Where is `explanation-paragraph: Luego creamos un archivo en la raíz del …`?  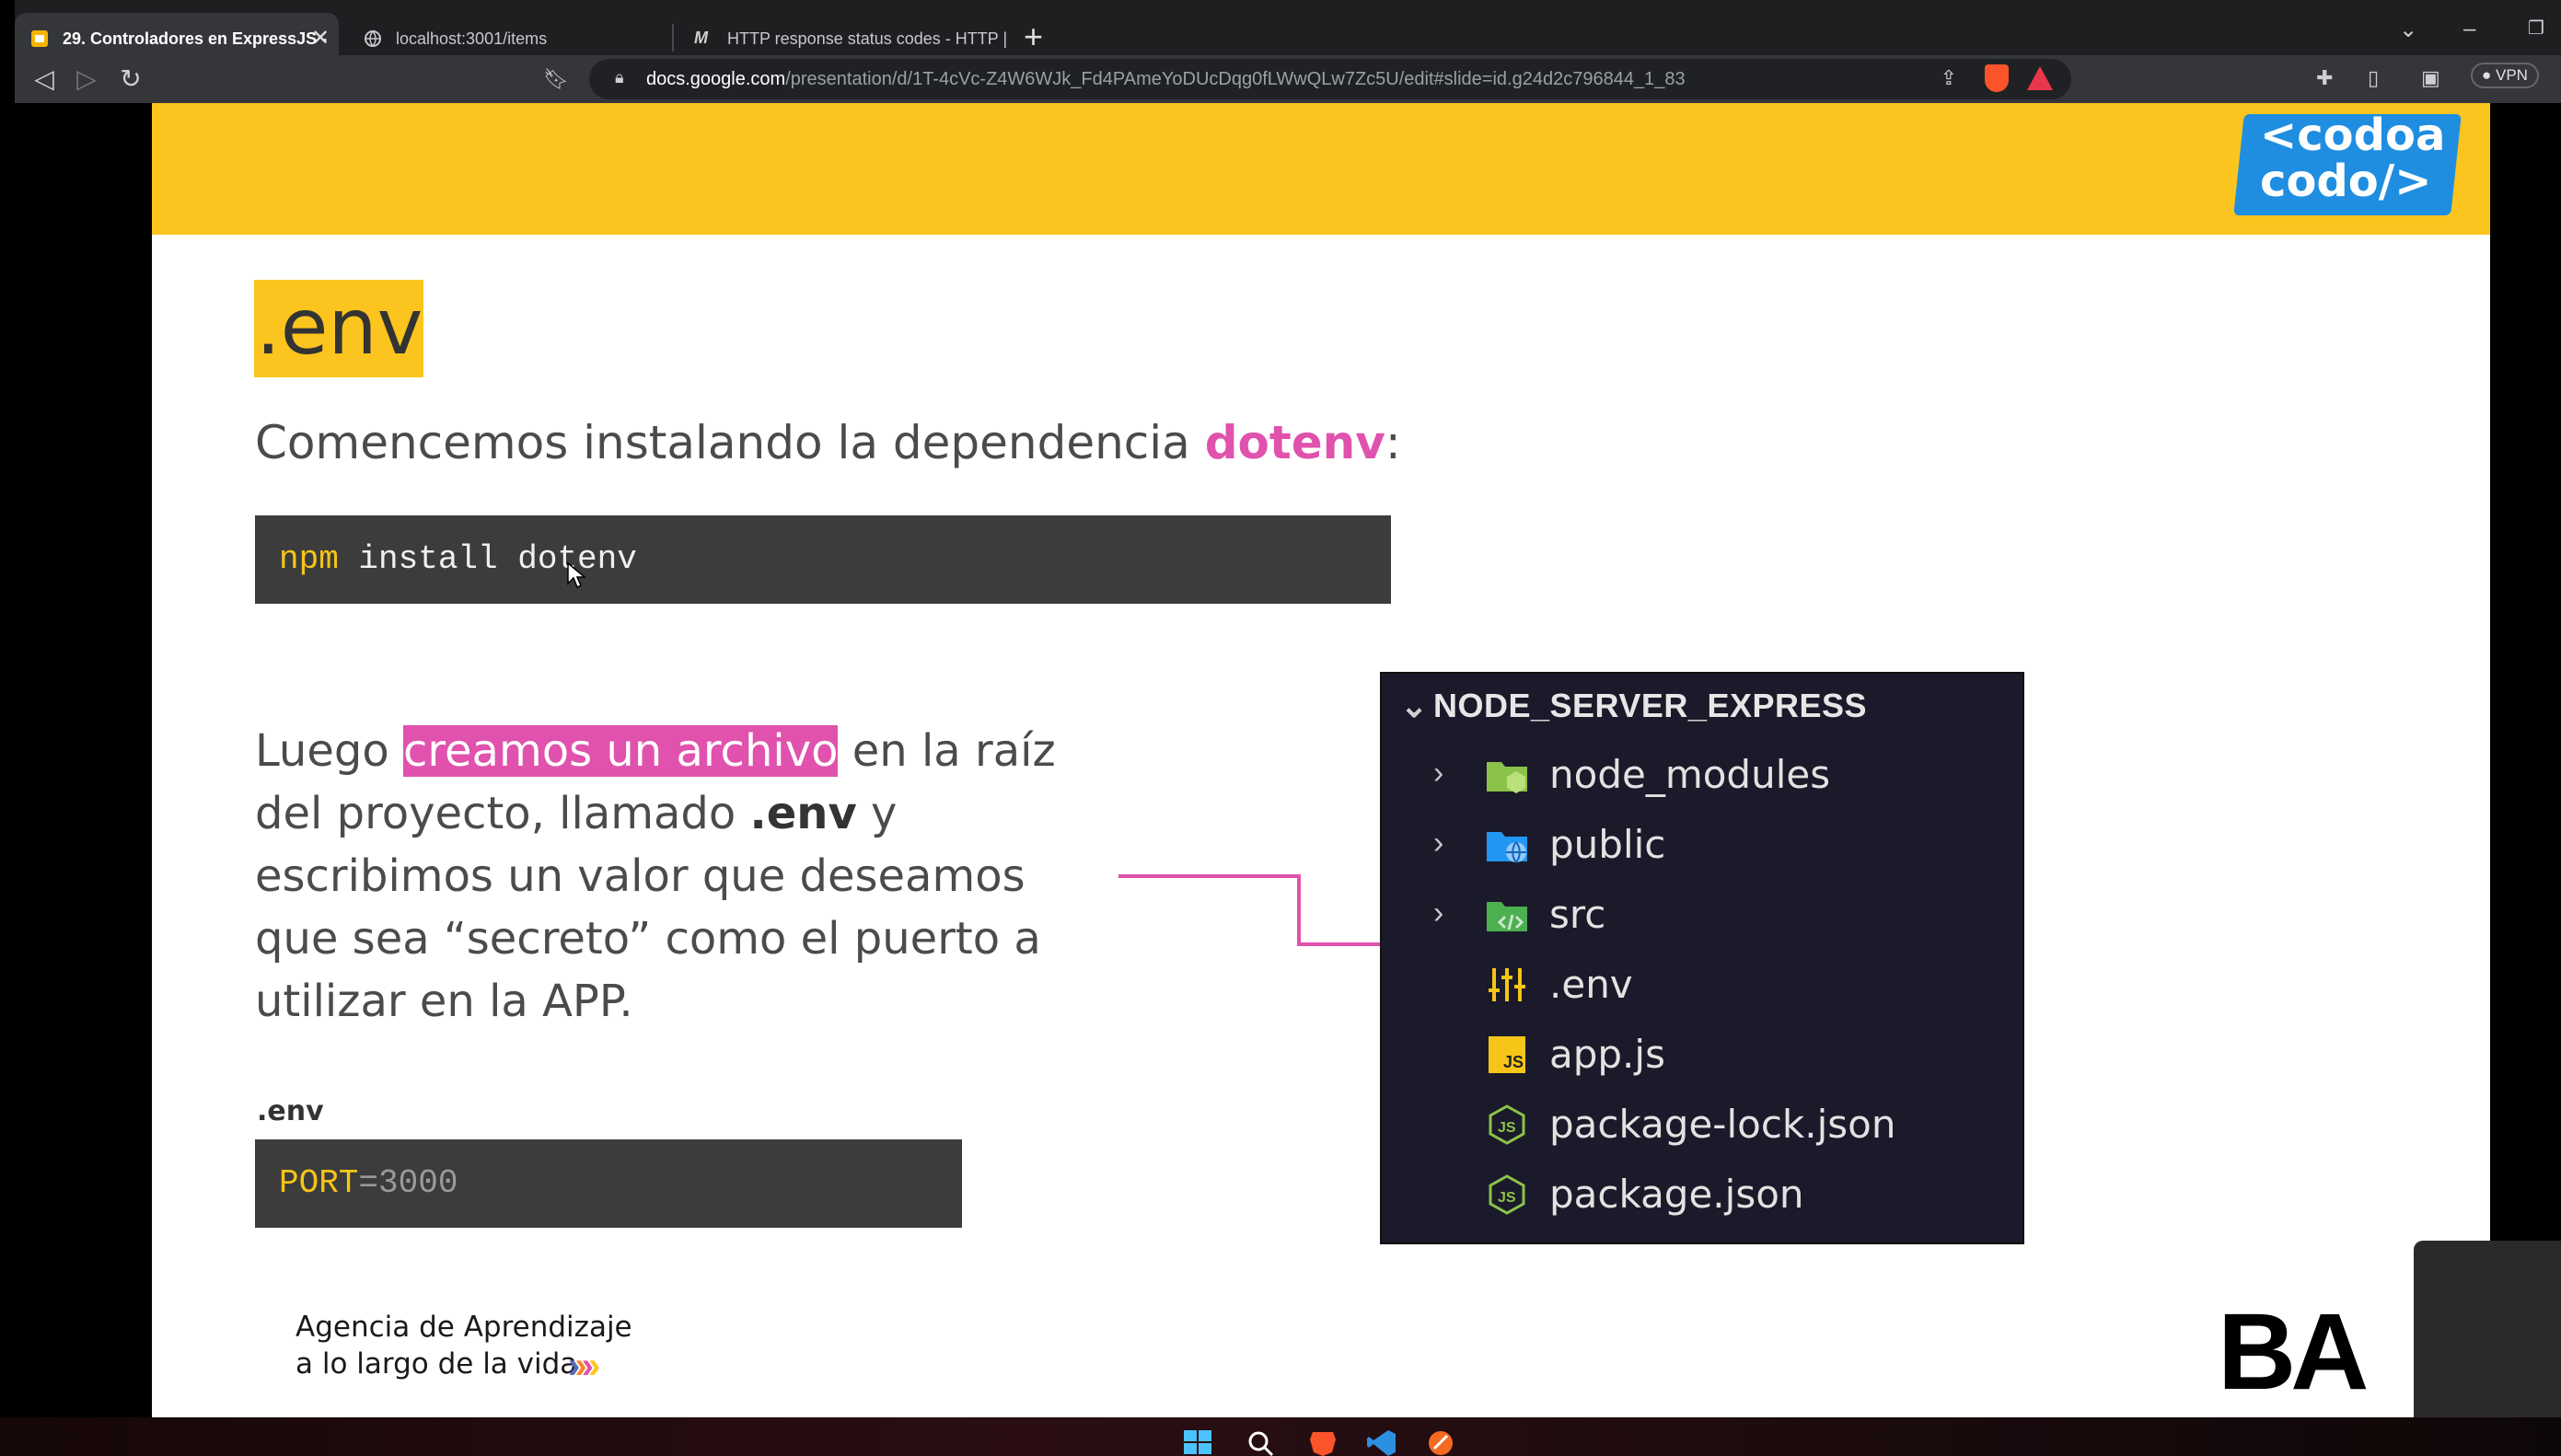
explanation-paragraph: Luego creamos un archivo en la raíz del … is located at coordinates (655, 876).